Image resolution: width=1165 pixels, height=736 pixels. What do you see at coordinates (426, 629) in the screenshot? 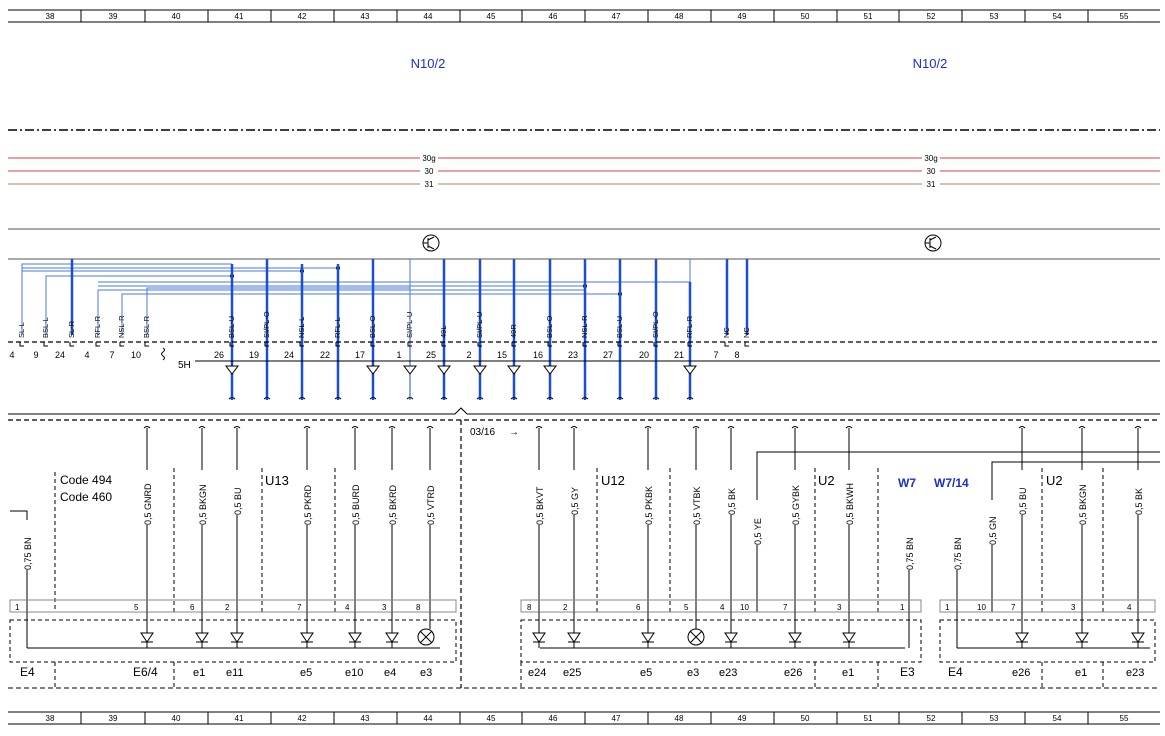
I see `bulb-icon` at bounding box center [426, 629].